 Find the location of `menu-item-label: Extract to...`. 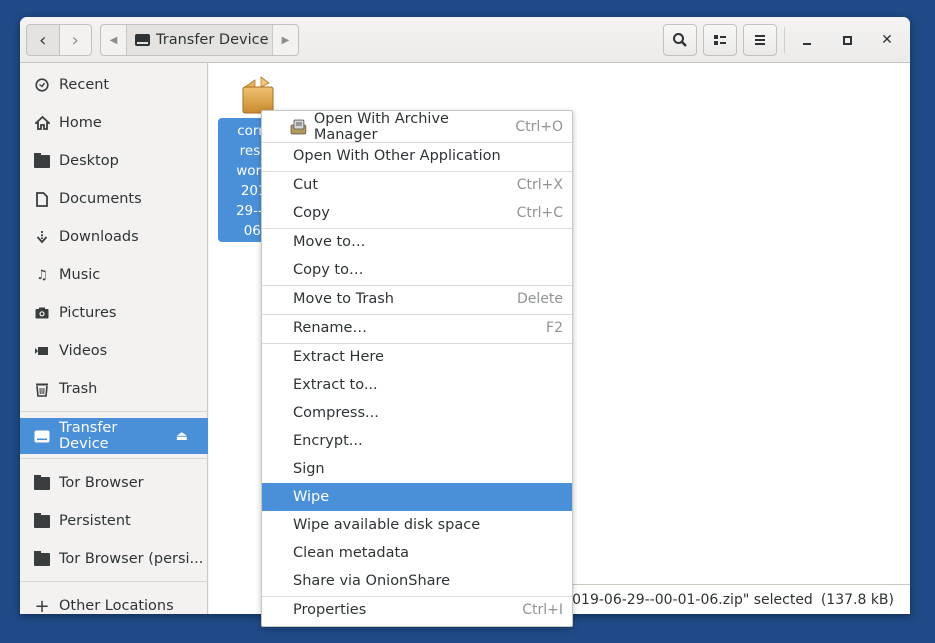

menu-item-label: Extract to... is located at coordinates (335, 385).